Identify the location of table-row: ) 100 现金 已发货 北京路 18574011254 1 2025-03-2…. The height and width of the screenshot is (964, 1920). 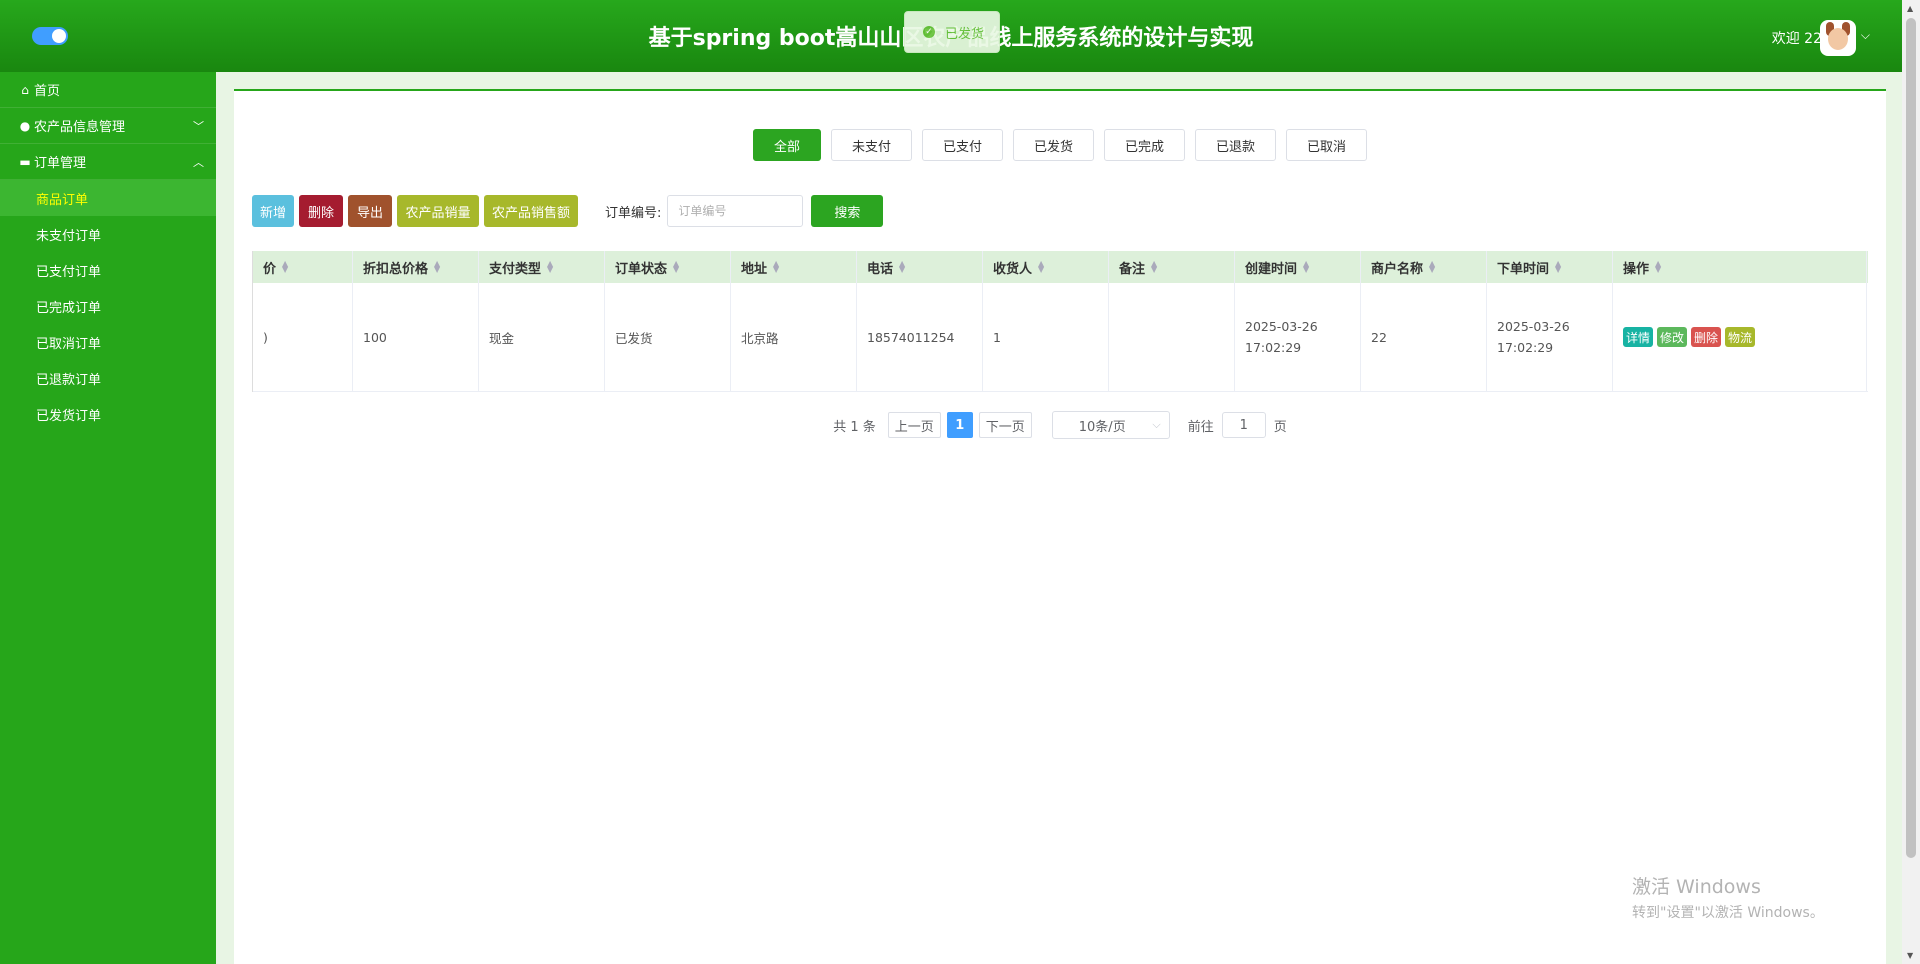
(1060, 337).